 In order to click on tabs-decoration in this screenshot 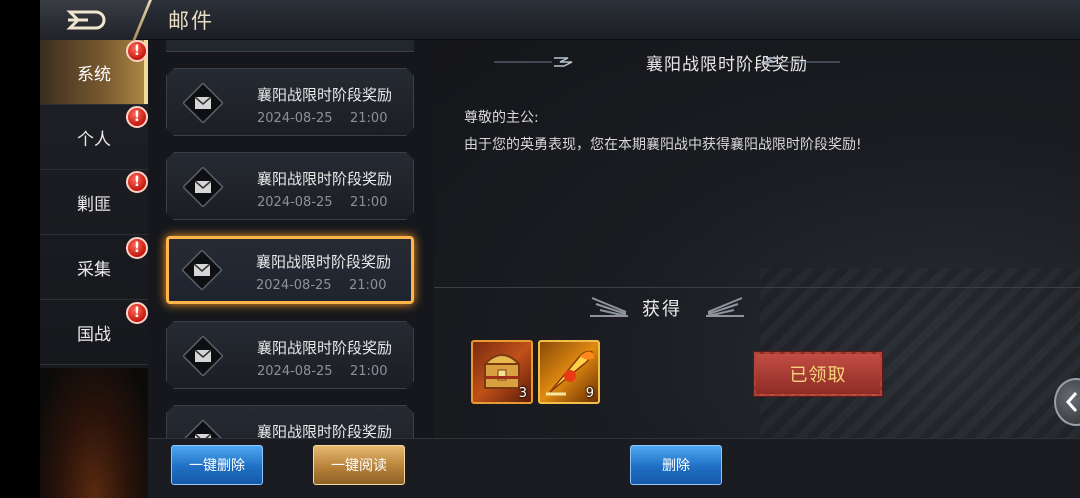, I will do `click(94, 433)`.